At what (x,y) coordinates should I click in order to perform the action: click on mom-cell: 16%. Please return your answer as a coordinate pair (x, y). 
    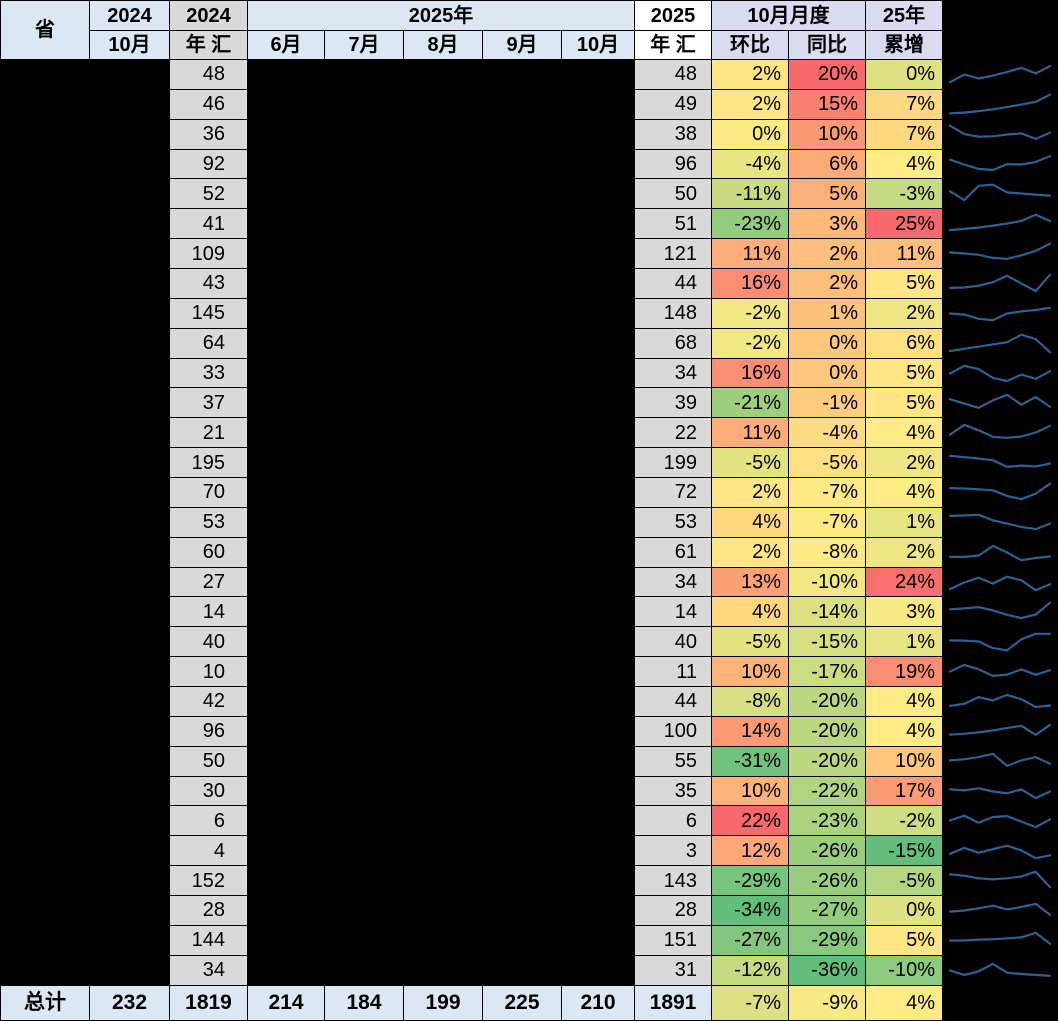
    Looking at the image, I should click on (750, 284).